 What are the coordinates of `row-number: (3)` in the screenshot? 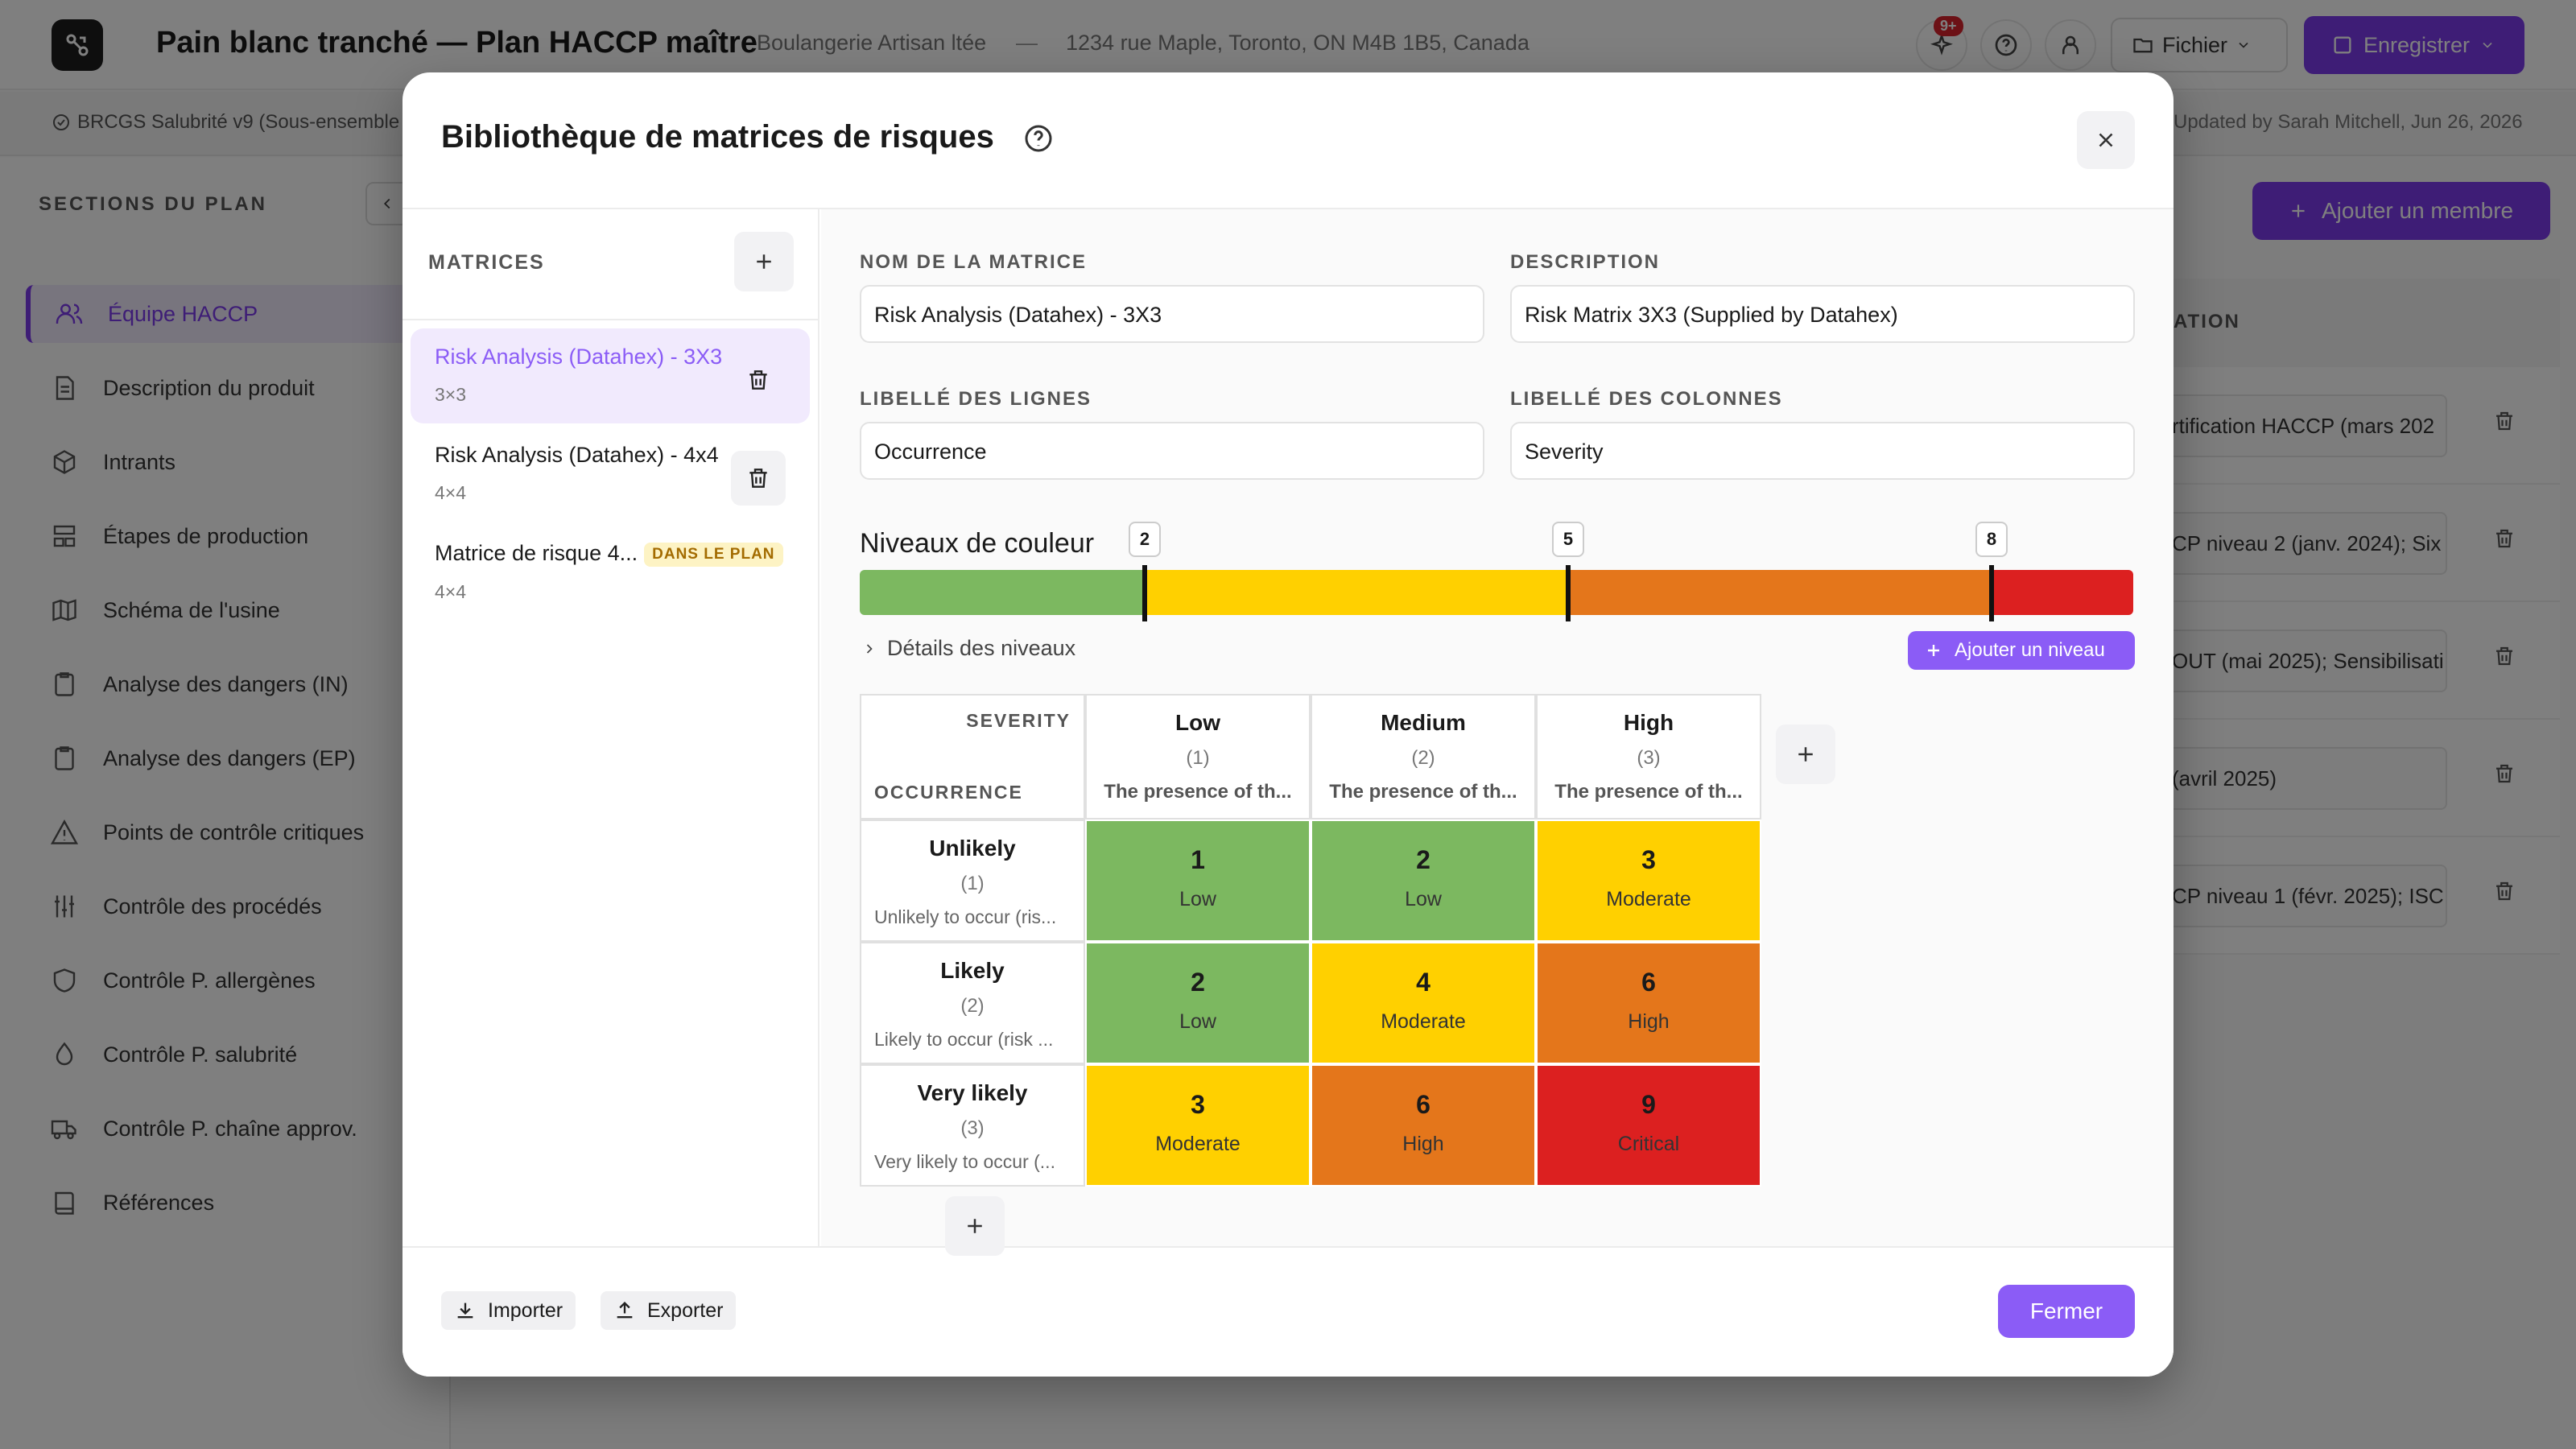 It's located at (972, 1128).